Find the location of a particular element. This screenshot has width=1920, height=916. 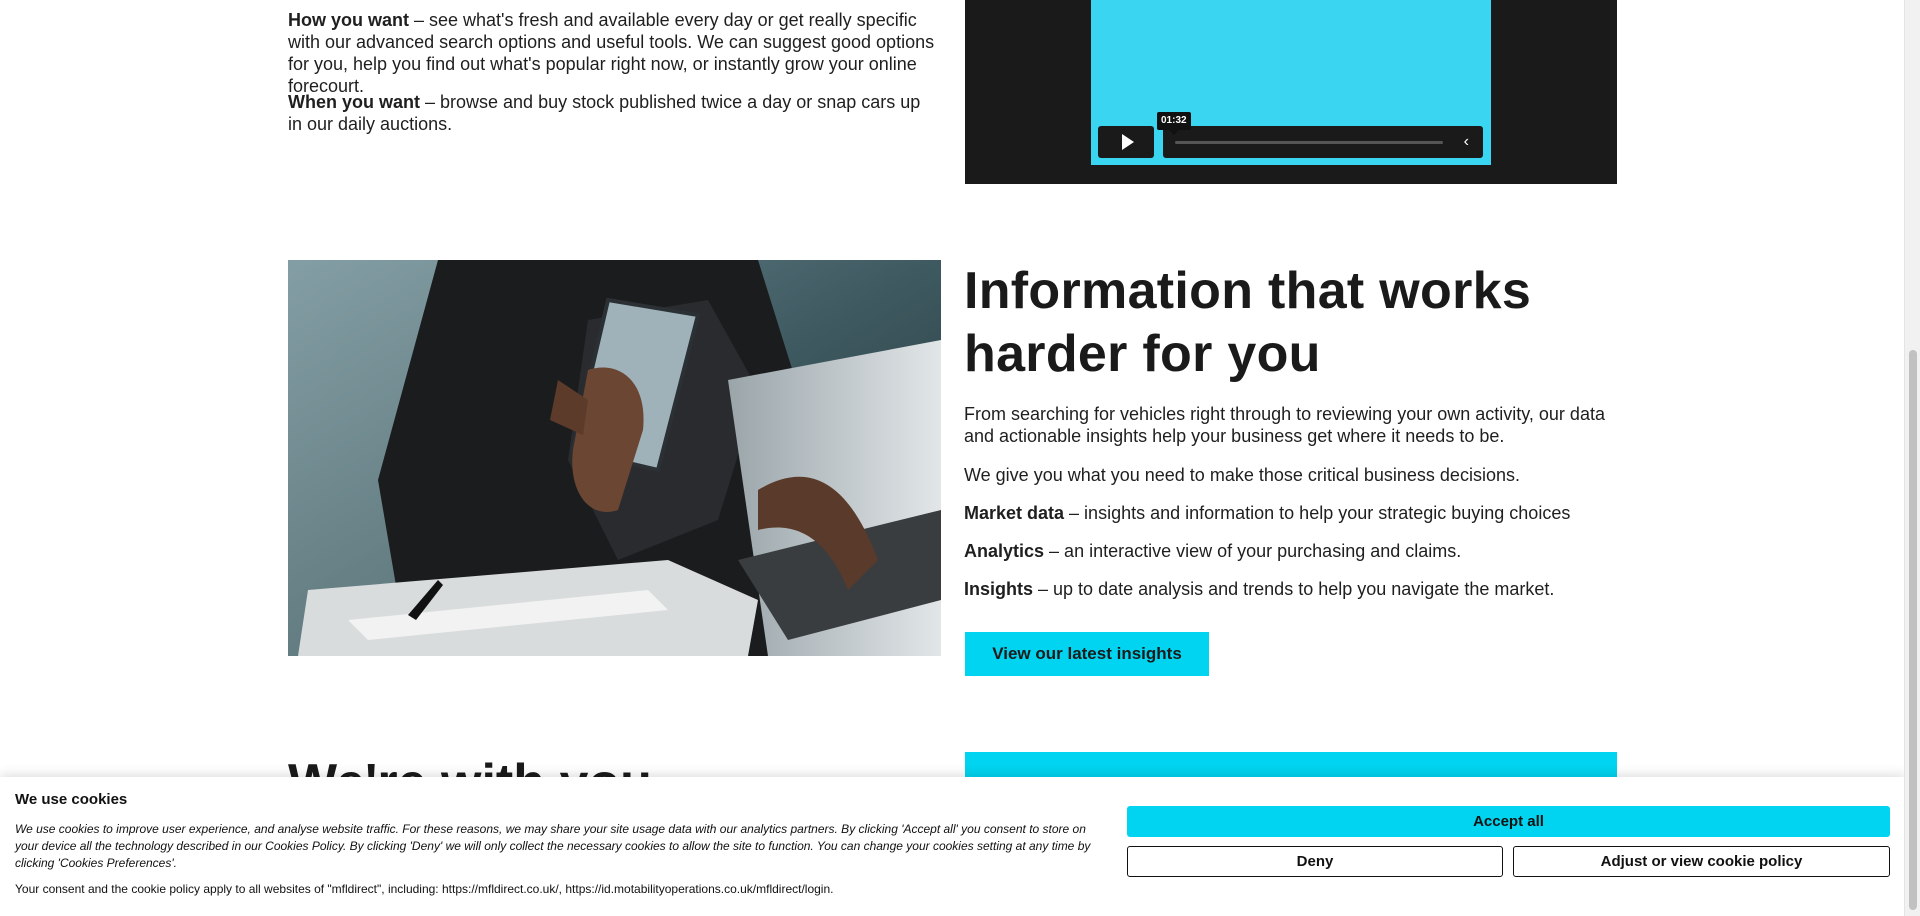

view-latest-insights-button: View our latest insights is located at coordinates (1087, 654).